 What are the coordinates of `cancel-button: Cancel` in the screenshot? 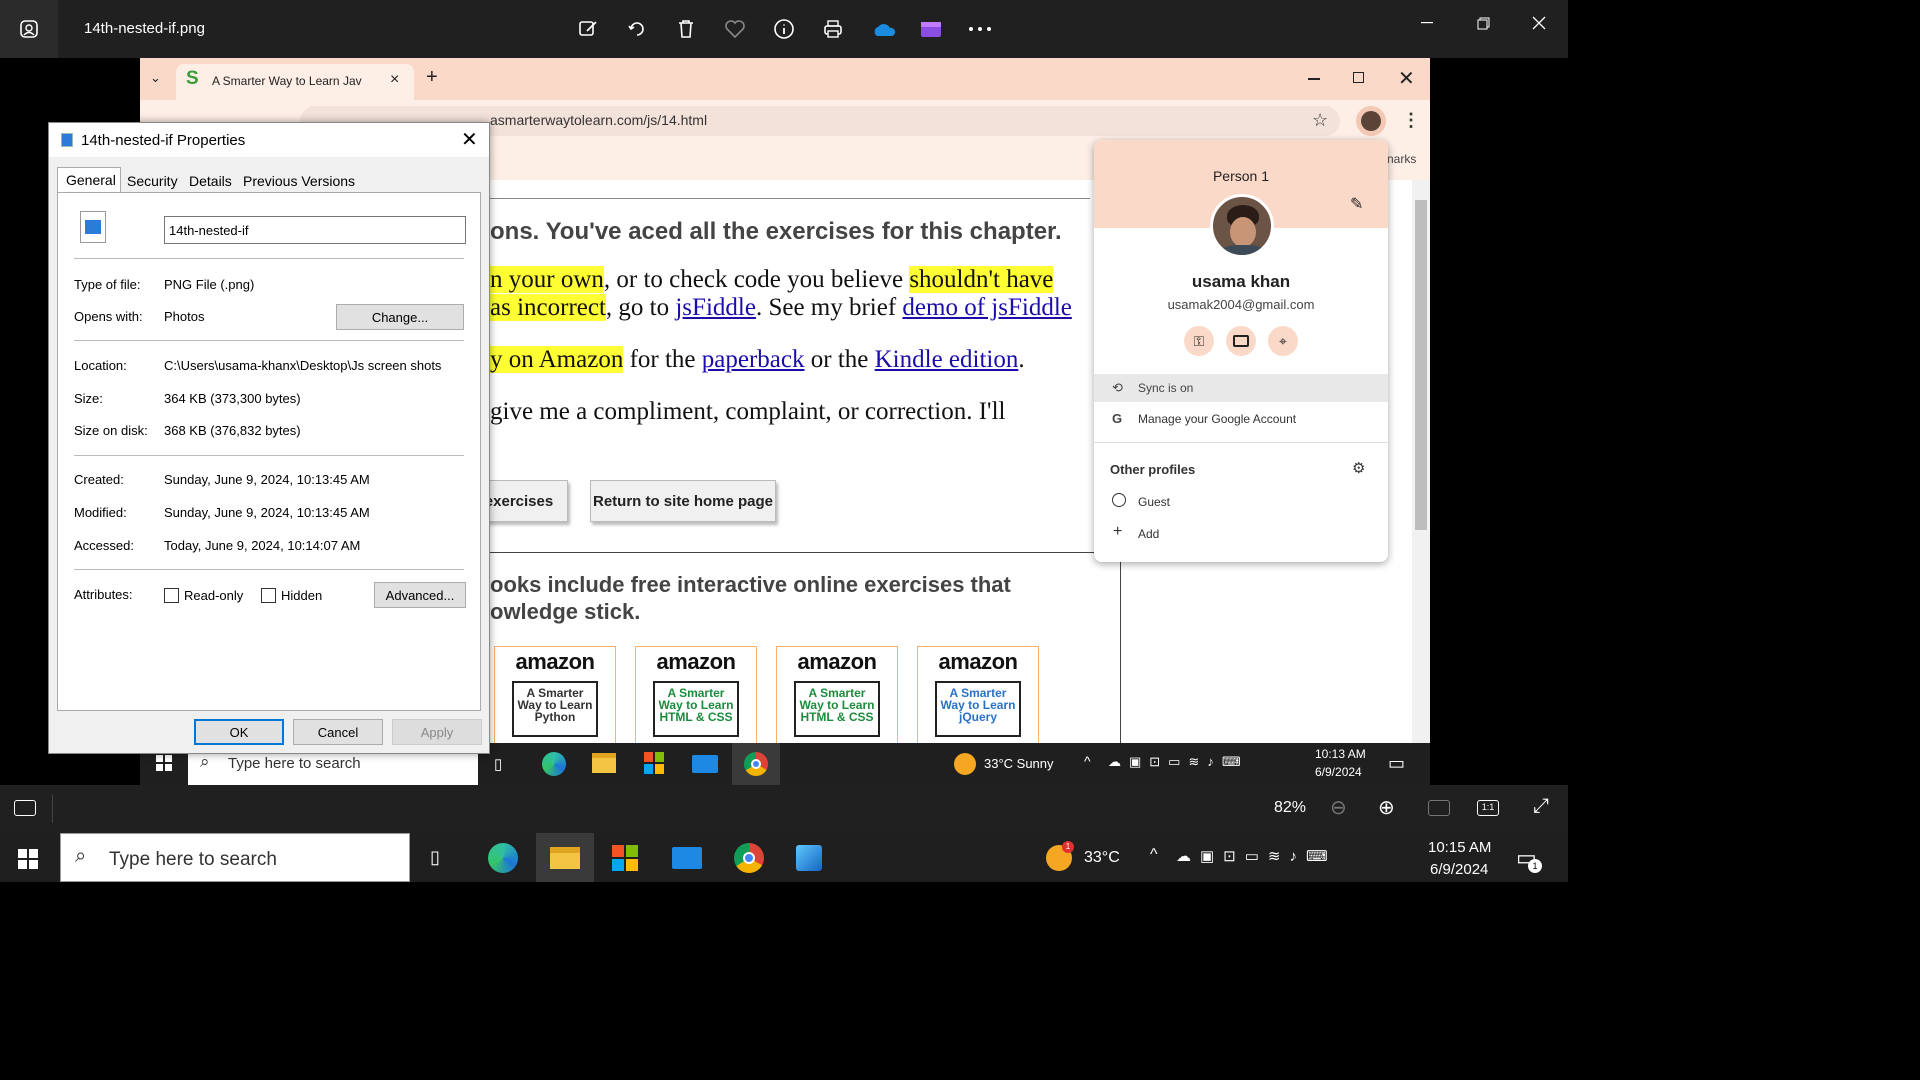 It's located at (338, 732).